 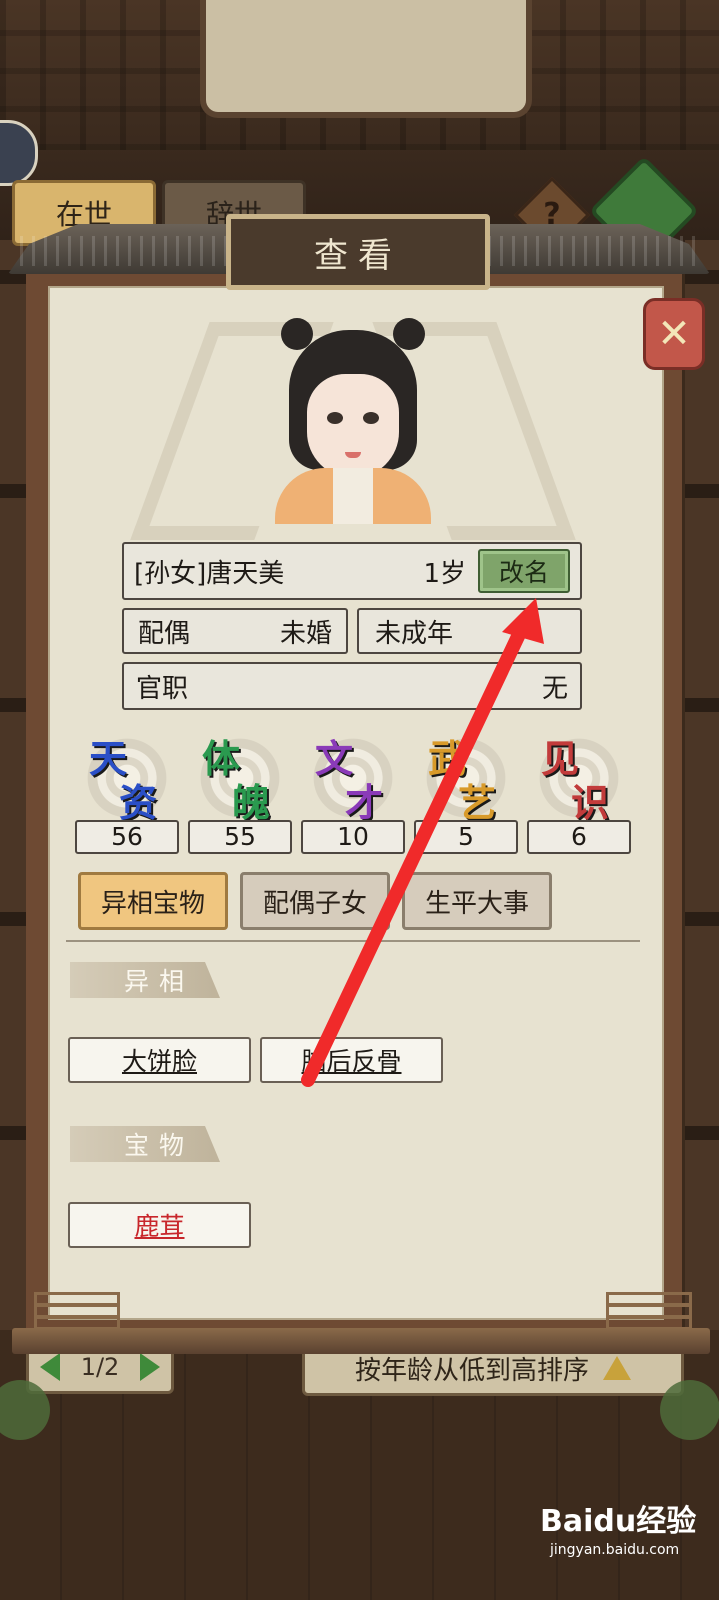 I want to click on stat-physique: 体 魄 55, so click(x=240, y=793).